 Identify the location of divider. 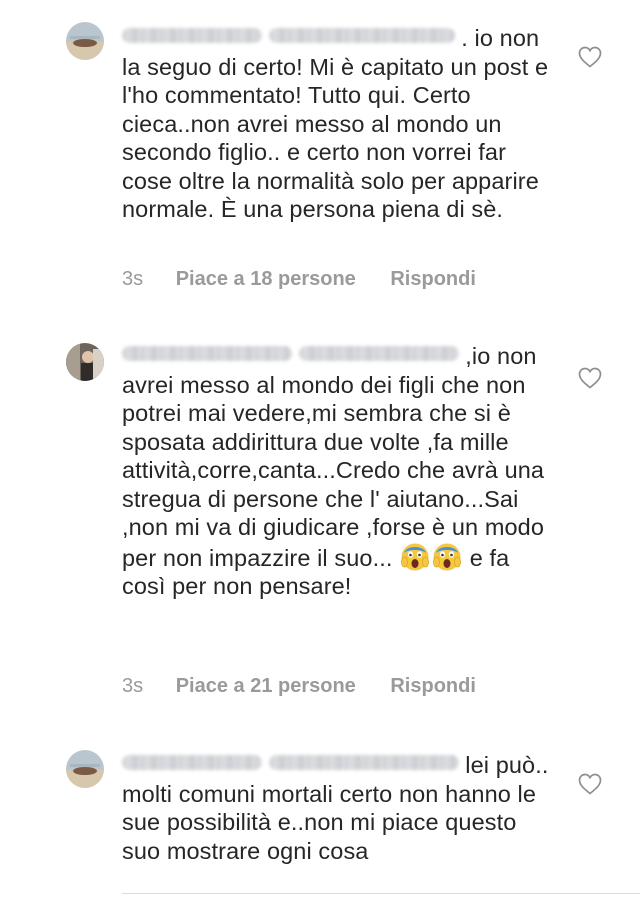
(381, 893).